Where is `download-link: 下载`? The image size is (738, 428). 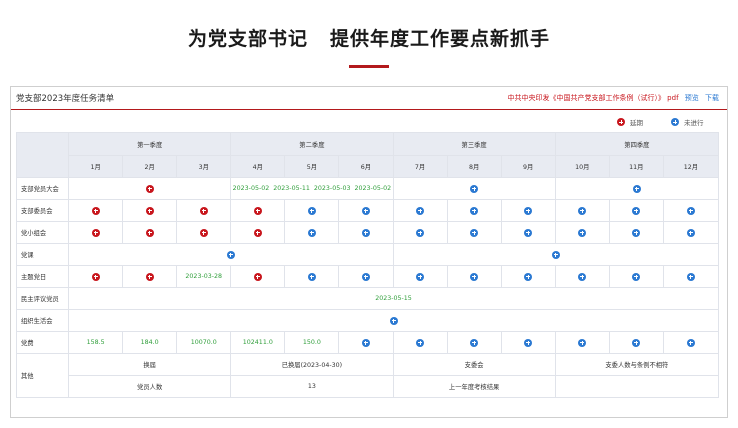
download-link: 下载 is located at coordinates (712, 98).